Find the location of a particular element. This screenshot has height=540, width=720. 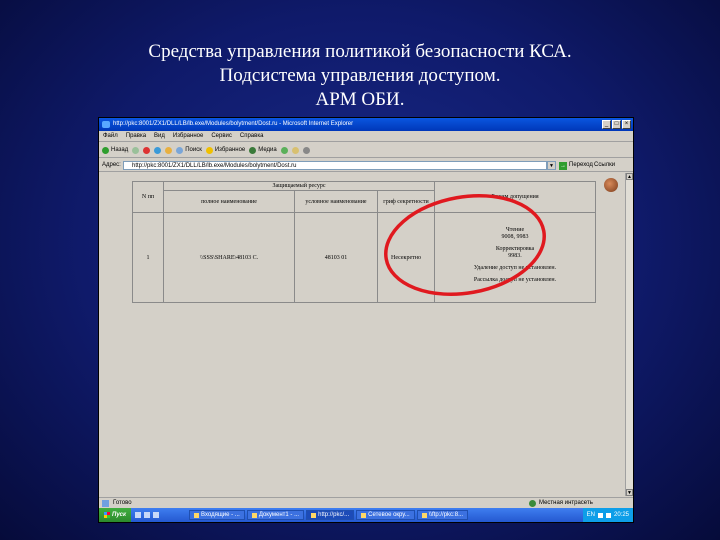

ie-icon is located at coordinates (106, 124).